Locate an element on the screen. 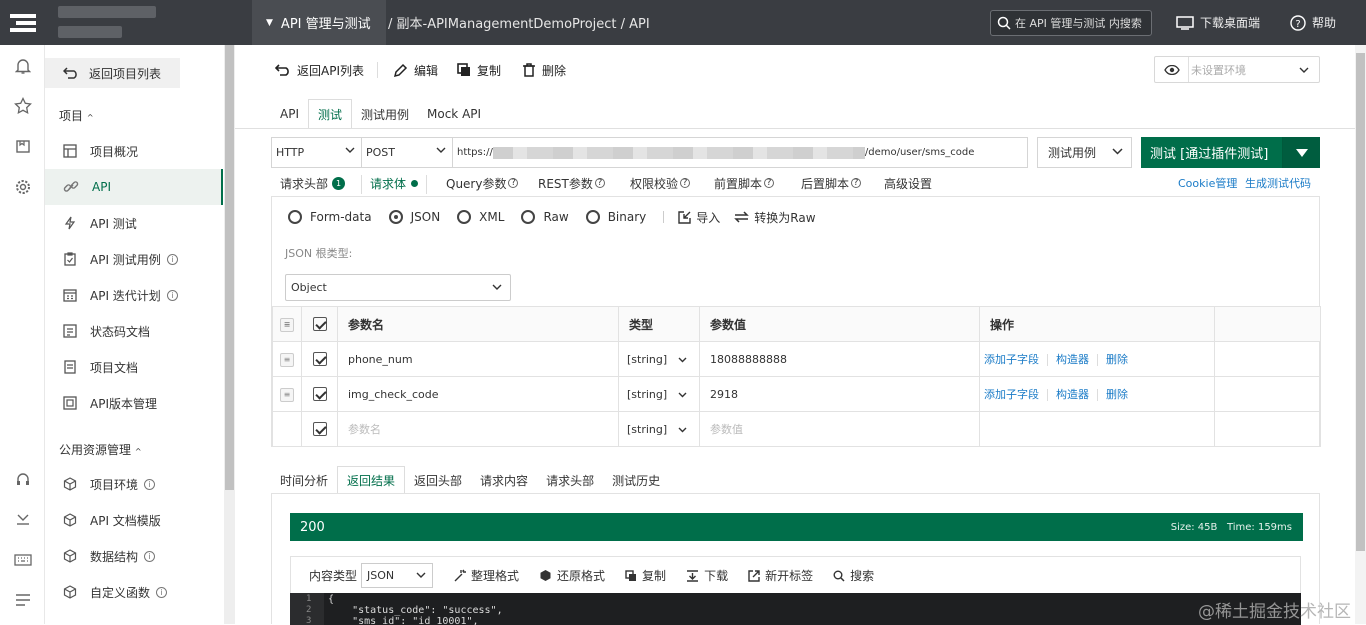  sidebar-item-status-code-doc: 状态码文档 is located at coordinates (134, 331).